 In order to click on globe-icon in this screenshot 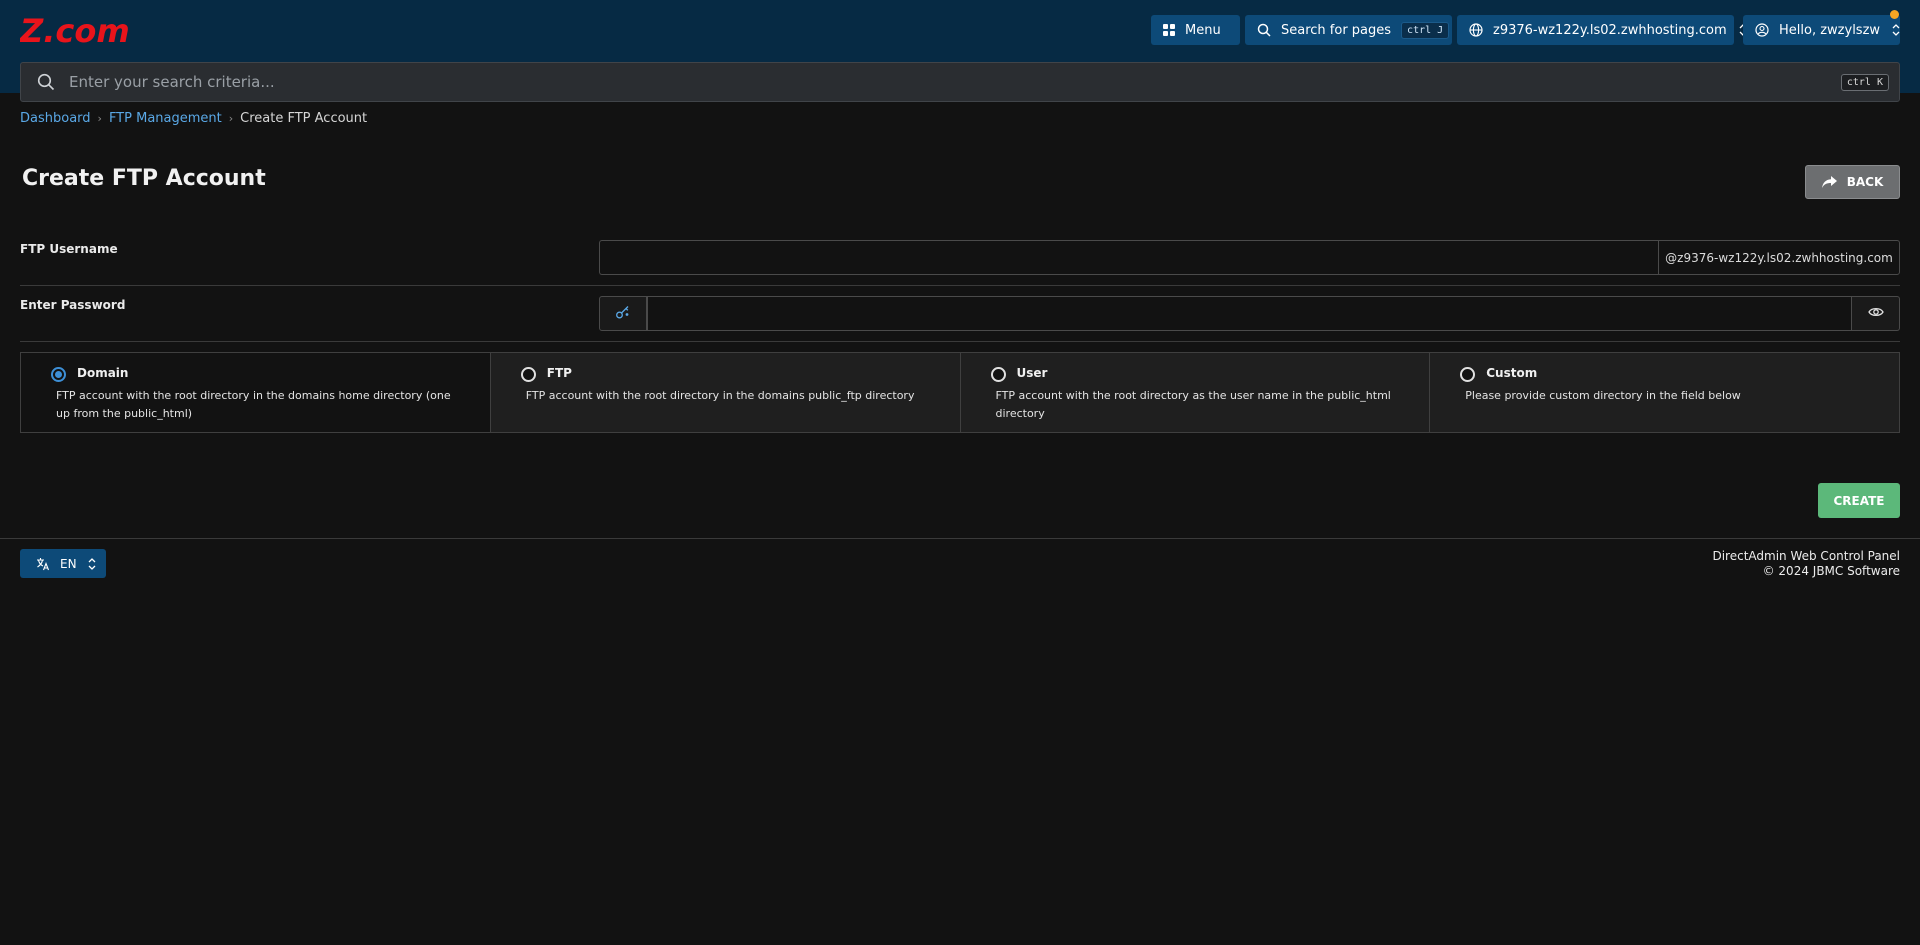, I will do `click(1476, 30)`.